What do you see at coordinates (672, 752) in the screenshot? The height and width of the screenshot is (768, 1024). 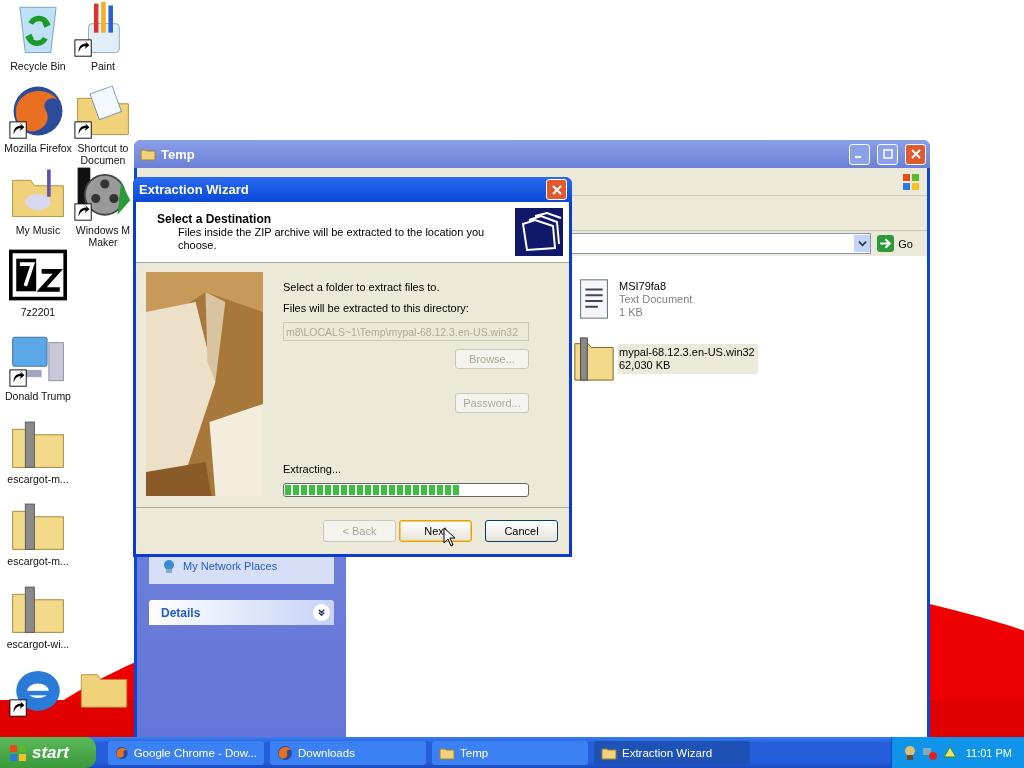 I see `taskbar-button: Extraction Wizard` at bounding box center [672, 752].